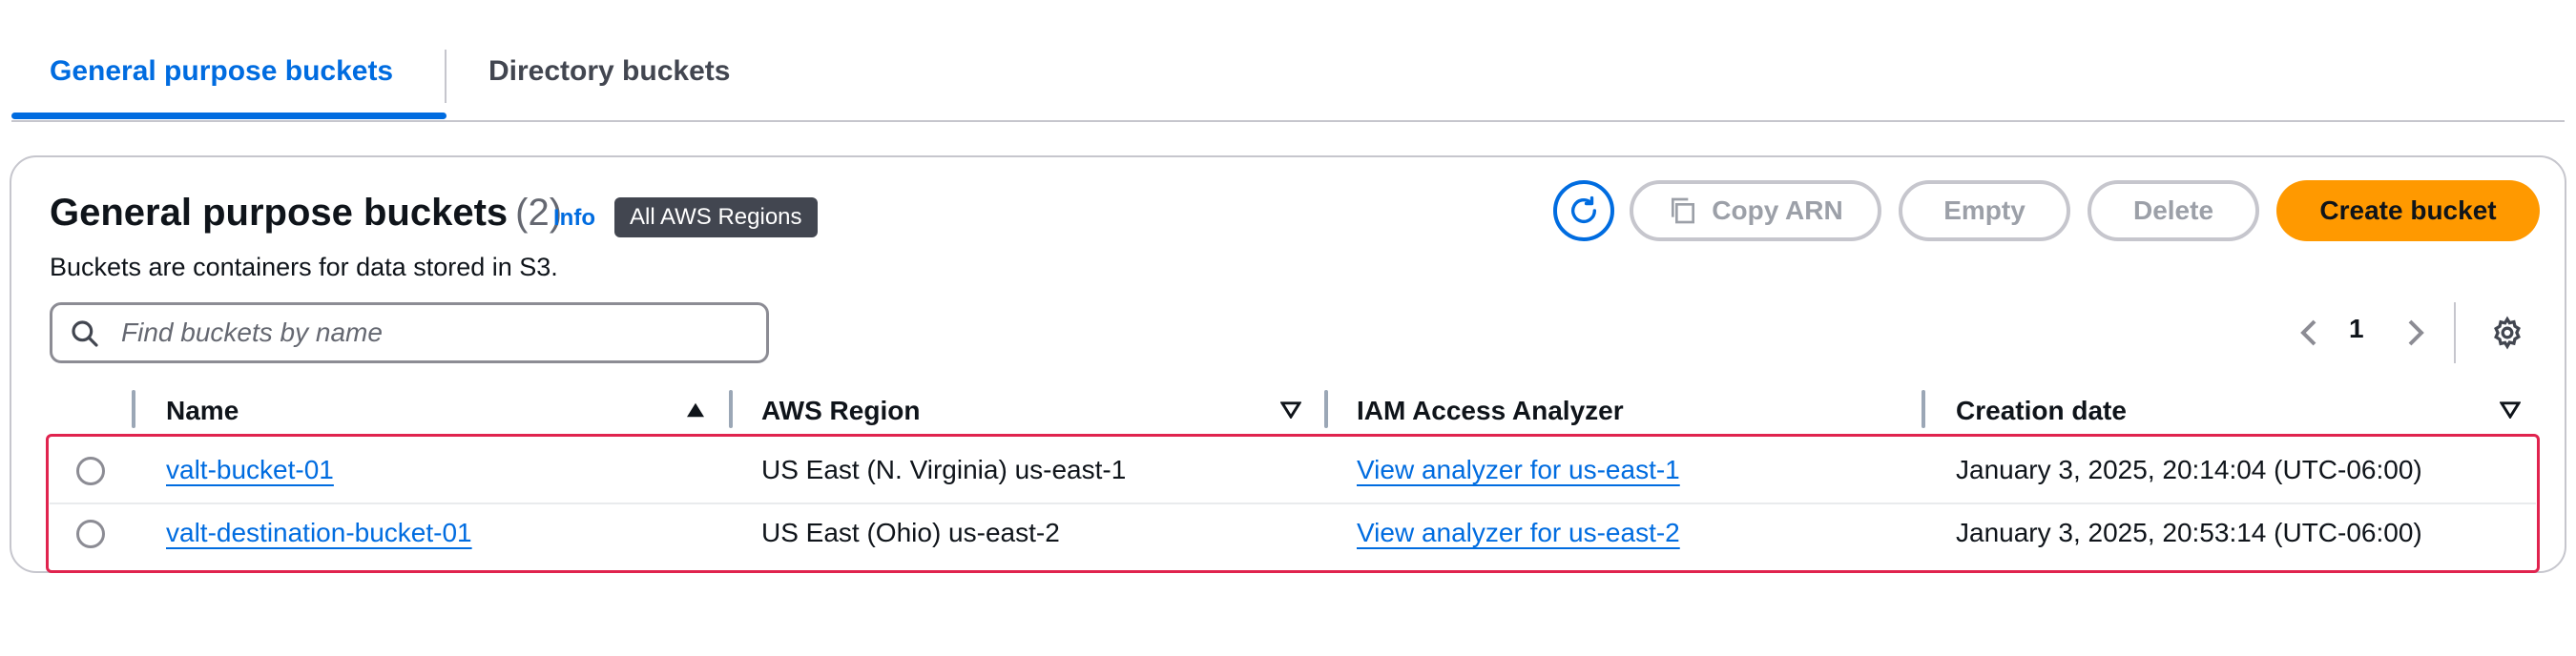  Describe the element at coordinates (1490, 411) in the screenshot. I see `column-header-analyzer: IAM Access Analyzer` at that location.